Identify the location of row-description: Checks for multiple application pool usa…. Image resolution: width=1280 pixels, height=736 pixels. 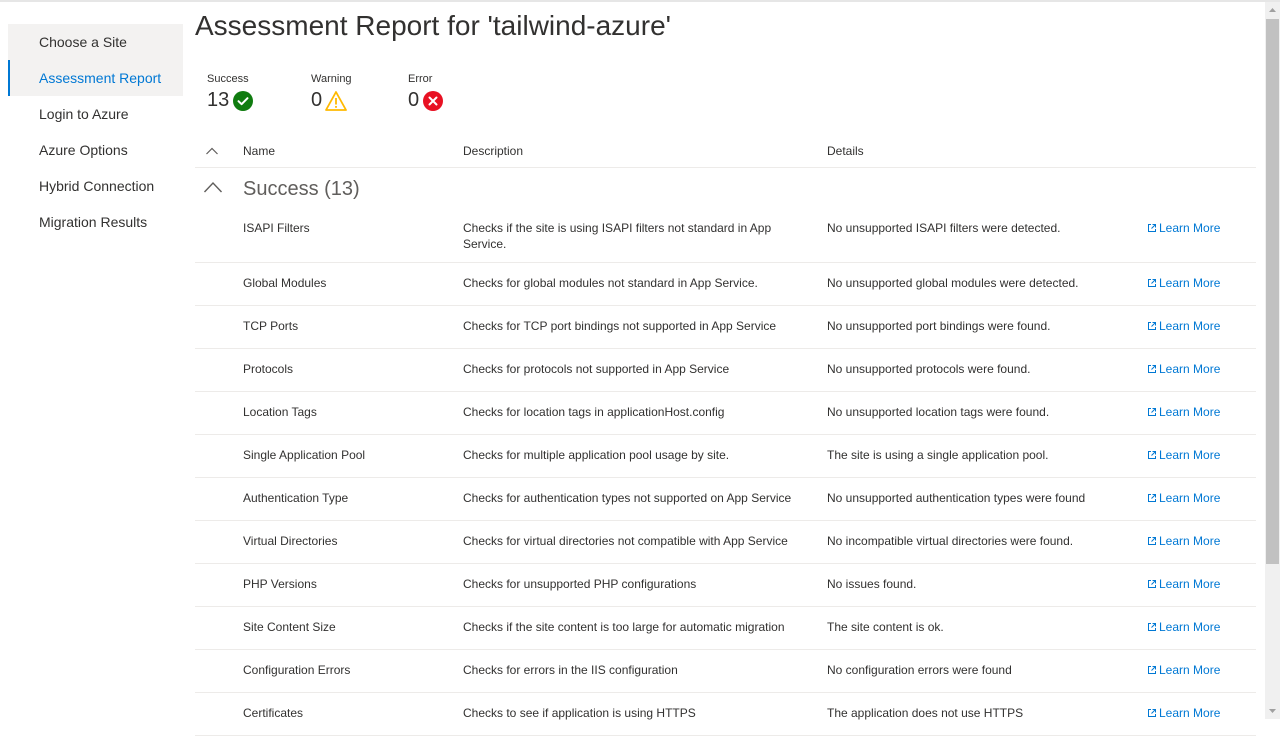
(596, 455).